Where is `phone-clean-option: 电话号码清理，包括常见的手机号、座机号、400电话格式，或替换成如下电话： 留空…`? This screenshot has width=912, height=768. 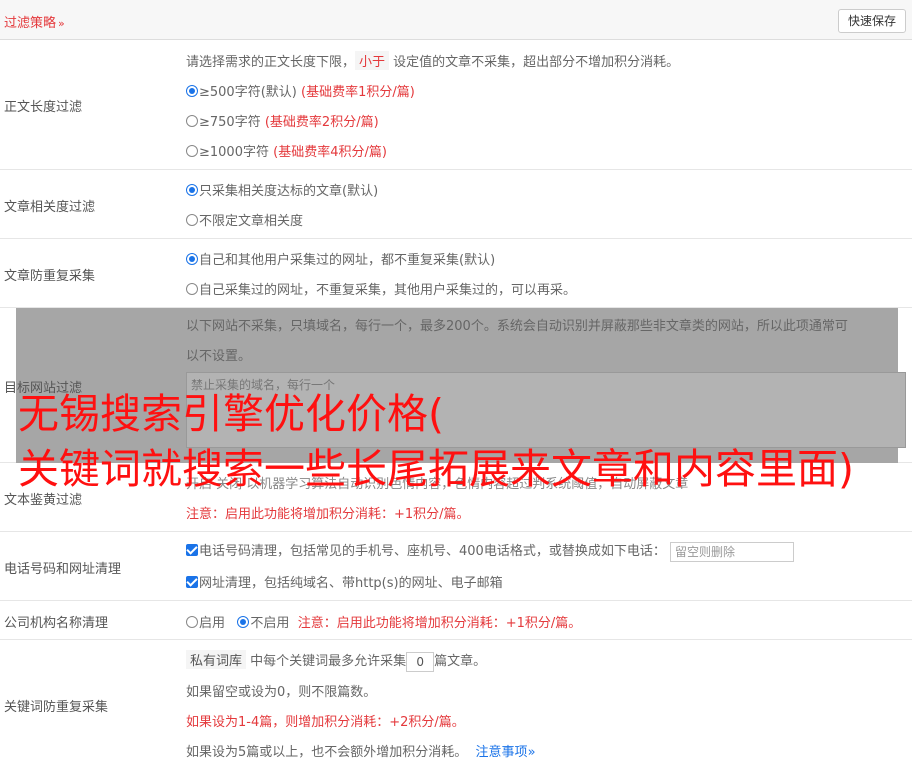 phone-clean-option: 电话号码清理，包括常见的手机号、座机号、400电话格式，或替换成如下电话： 留空… is located at coordinates (490, 551).